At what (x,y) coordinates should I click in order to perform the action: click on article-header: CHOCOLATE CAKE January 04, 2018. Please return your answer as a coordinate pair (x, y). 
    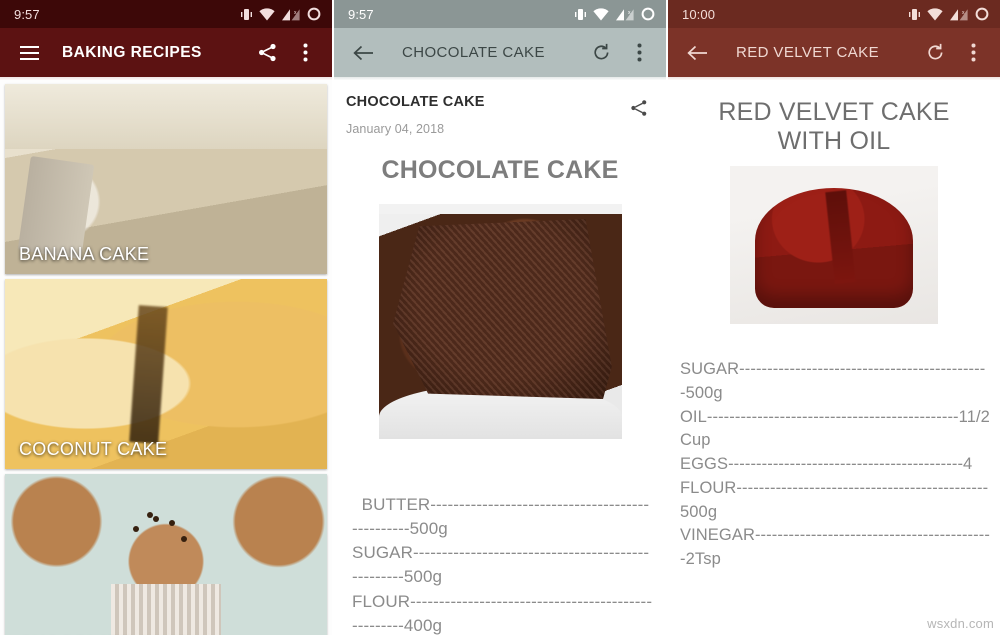
    Looking at the image, I should click on (500, 108).